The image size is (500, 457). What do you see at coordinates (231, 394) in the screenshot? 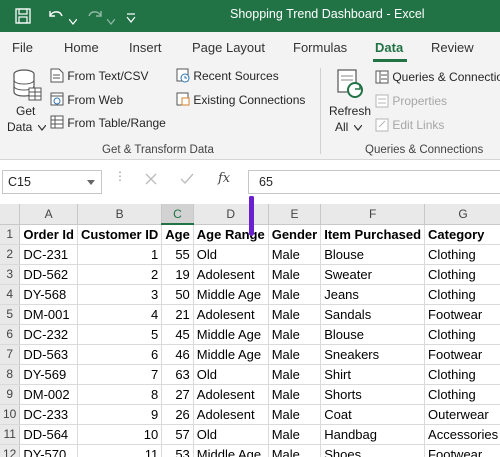
I see `cell-d9: Adolesent` at bounding box center [231, 394].